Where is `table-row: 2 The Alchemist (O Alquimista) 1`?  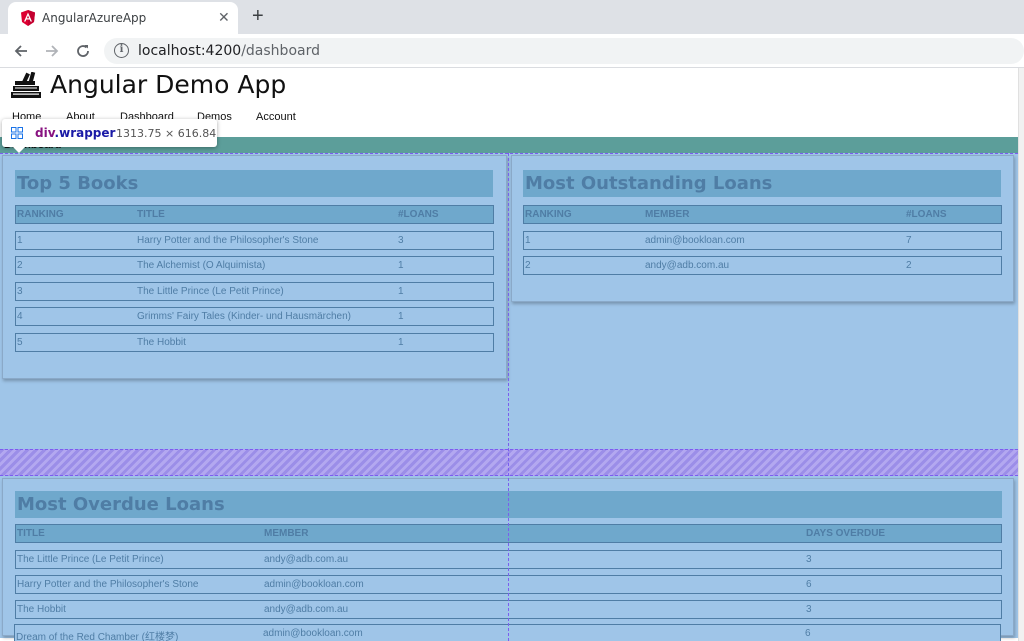 table-row: 2 The Alchemist (O Alquimista) 1 is located at coordinates (254, 265).